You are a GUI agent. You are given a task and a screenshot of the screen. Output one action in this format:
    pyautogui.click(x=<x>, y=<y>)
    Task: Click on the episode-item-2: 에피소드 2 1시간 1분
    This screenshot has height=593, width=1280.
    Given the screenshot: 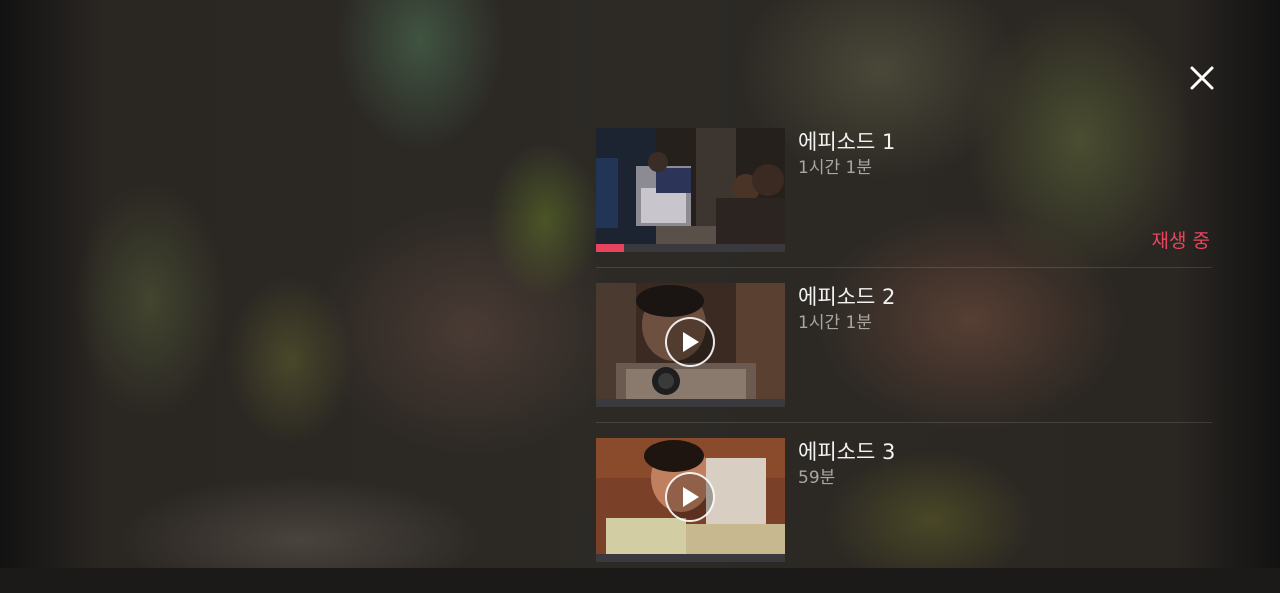 What is the action you would take?
    pyautogui.click(x=904, y=360)
    